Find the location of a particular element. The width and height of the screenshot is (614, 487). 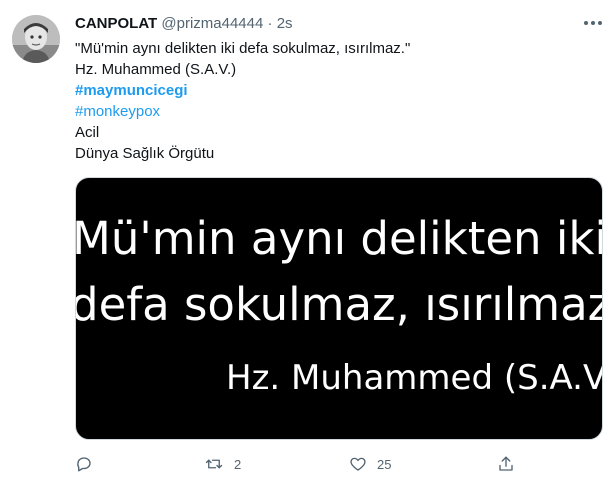

author-name: CANPOLAT is located at coordinates (116, 23).